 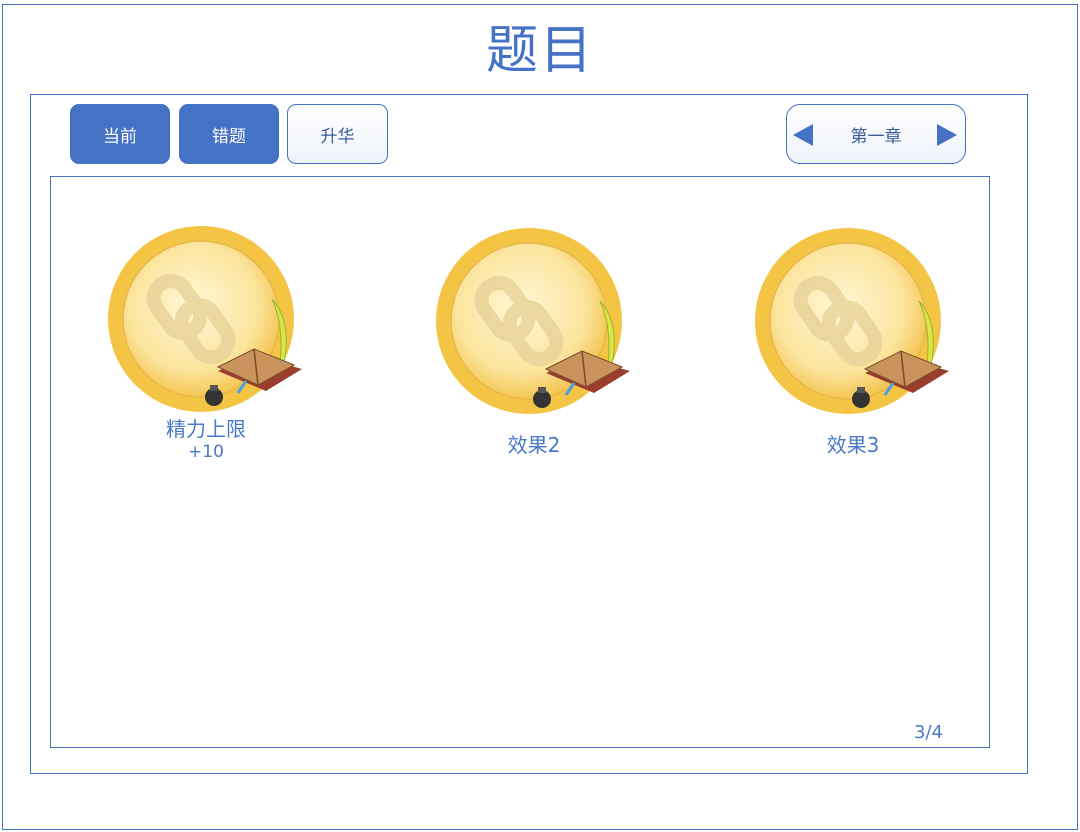 I want to click on chapter-next-icon, so click(x=946, y=135).